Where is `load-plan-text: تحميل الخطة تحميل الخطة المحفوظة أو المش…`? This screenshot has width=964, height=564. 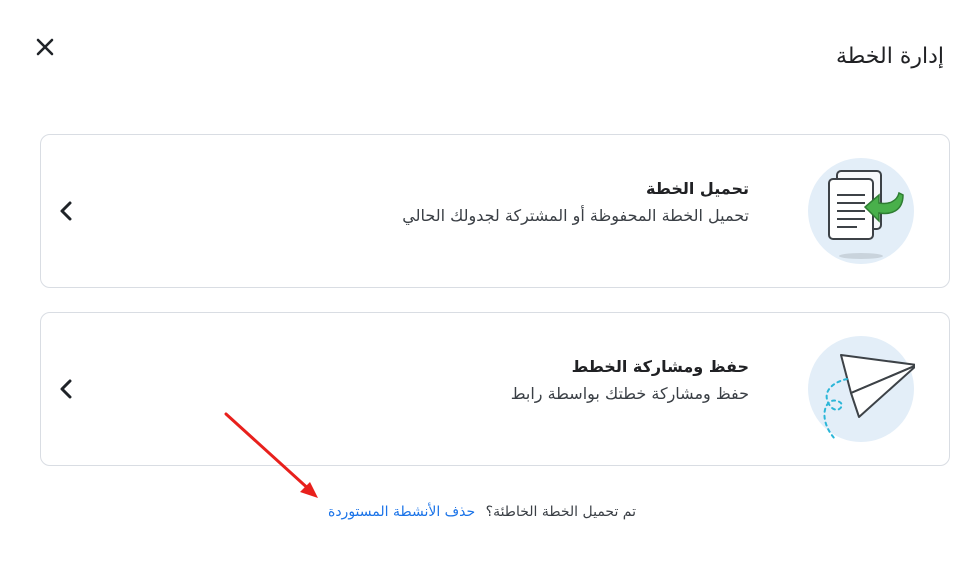 load-plan-text: تحميل الخطة تحميل الخطة المحفوظة أو المش… is located at coordinates (575, 202).